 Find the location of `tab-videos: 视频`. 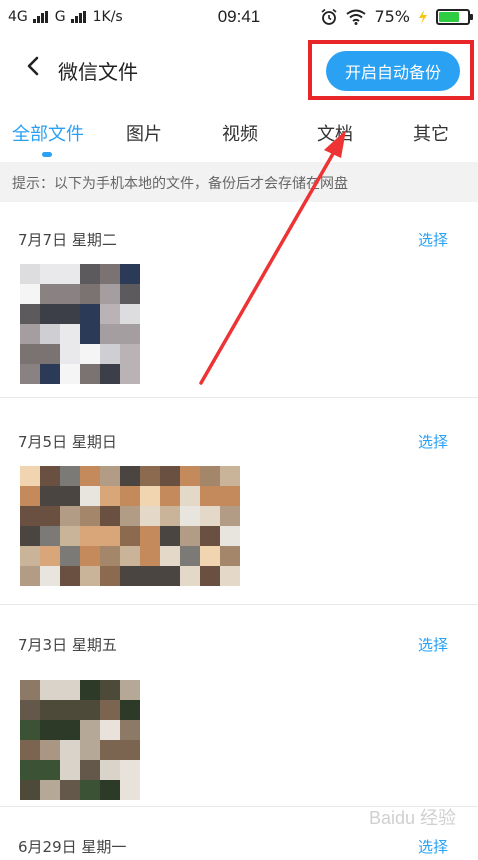

tab-videos: 视频 is located at coordinates (240, 133).